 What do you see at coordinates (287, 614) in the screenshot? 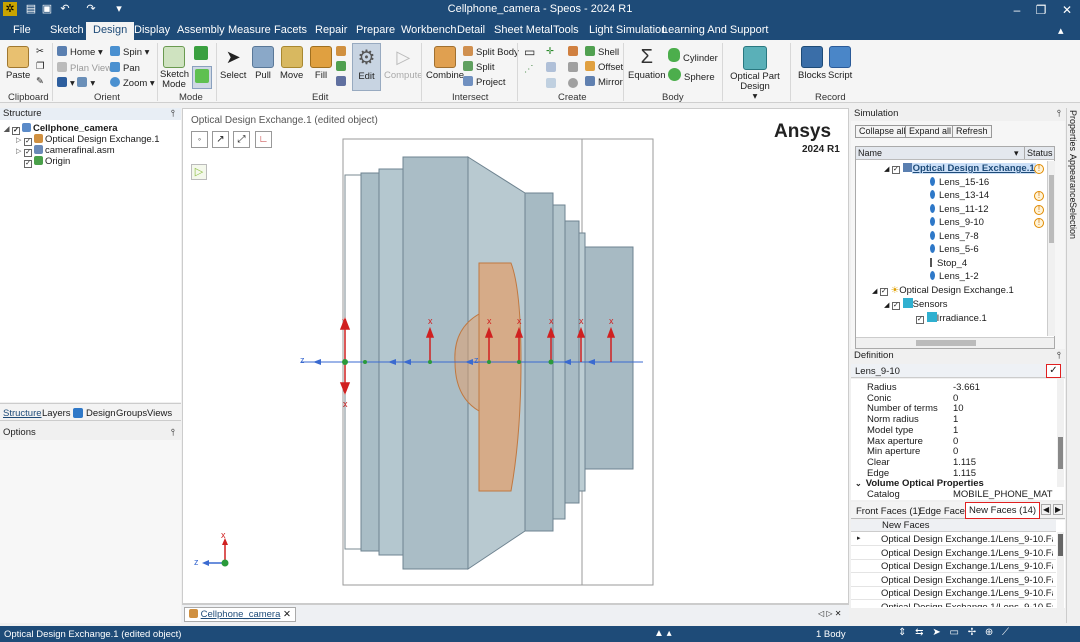
I see `close-tab-icon: ✕` at bounding box center [287, 614].